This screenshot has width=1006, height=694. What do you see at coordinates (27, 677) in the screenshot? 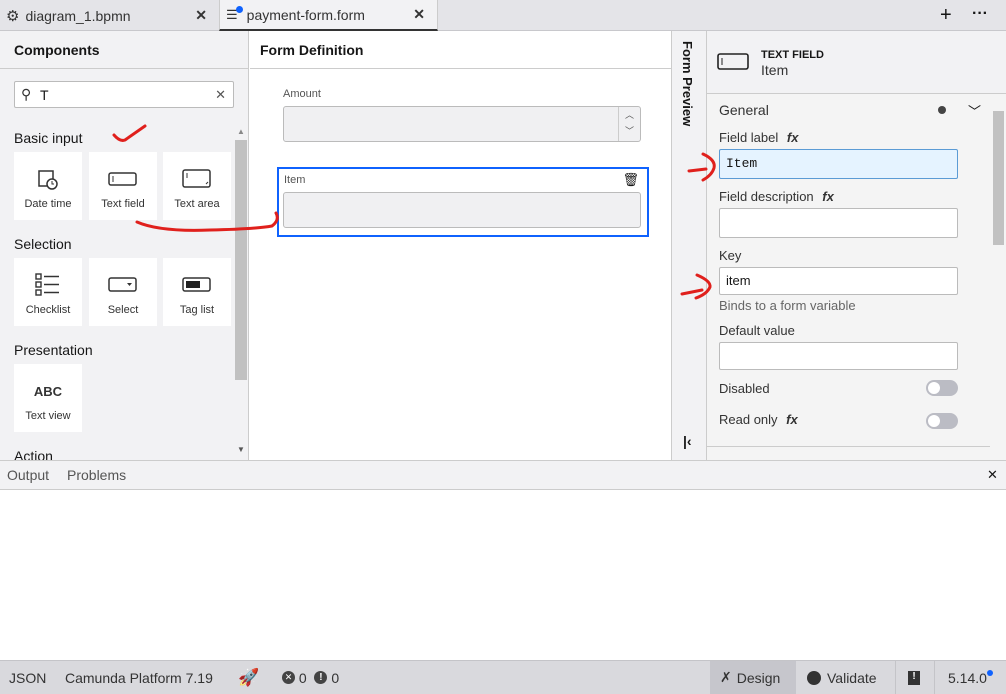
I see `format-label: JSON` at bounding box center [27, 677].